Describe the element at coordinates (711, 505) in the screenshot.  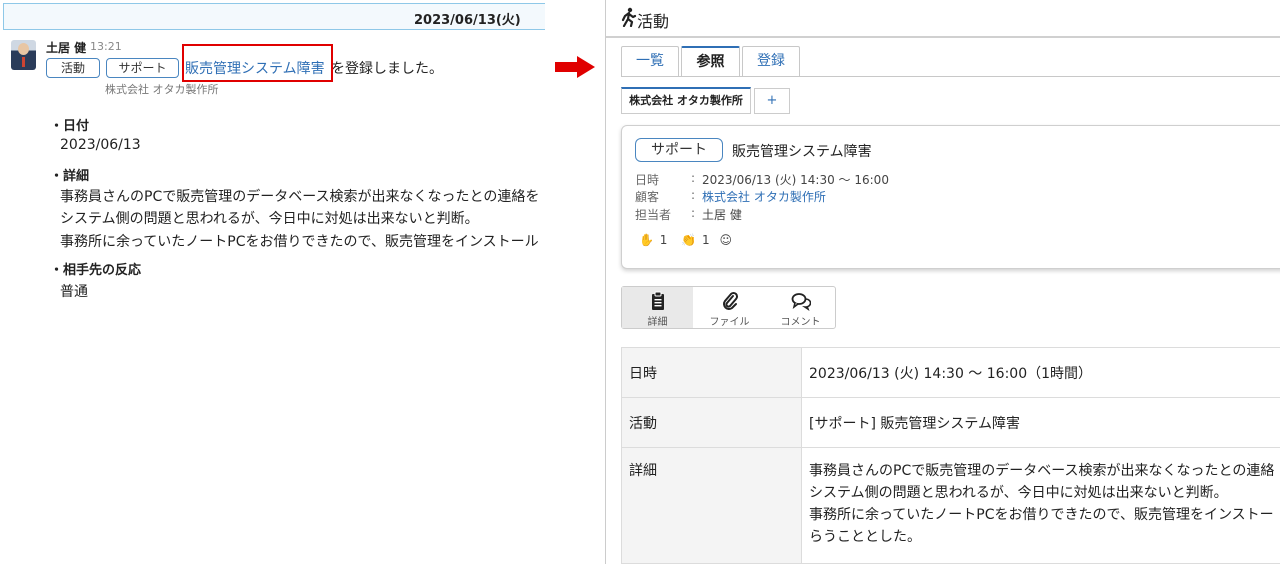
I see `row-key-detail: 詳細` at that location.